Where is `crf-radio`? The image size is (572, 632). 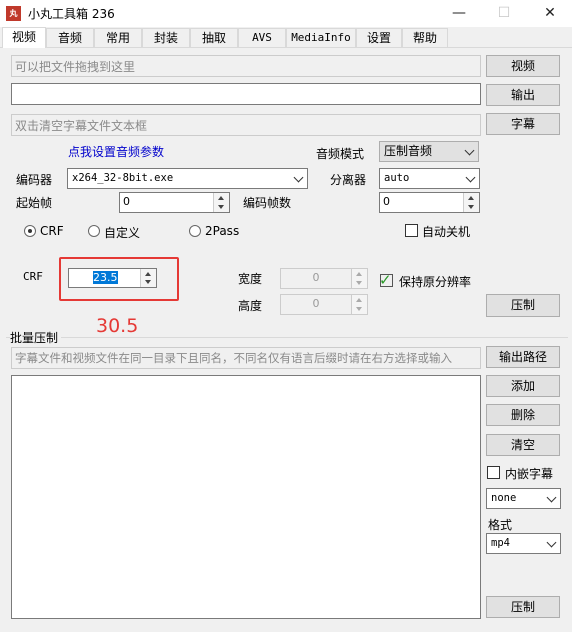
crf-radio is located at coordinates (30, 231).